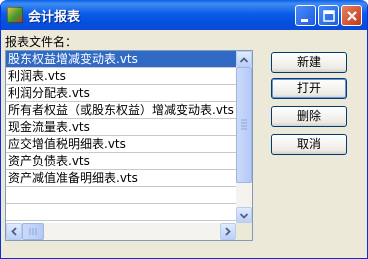  I want to click on close-button, so click(351, 15).